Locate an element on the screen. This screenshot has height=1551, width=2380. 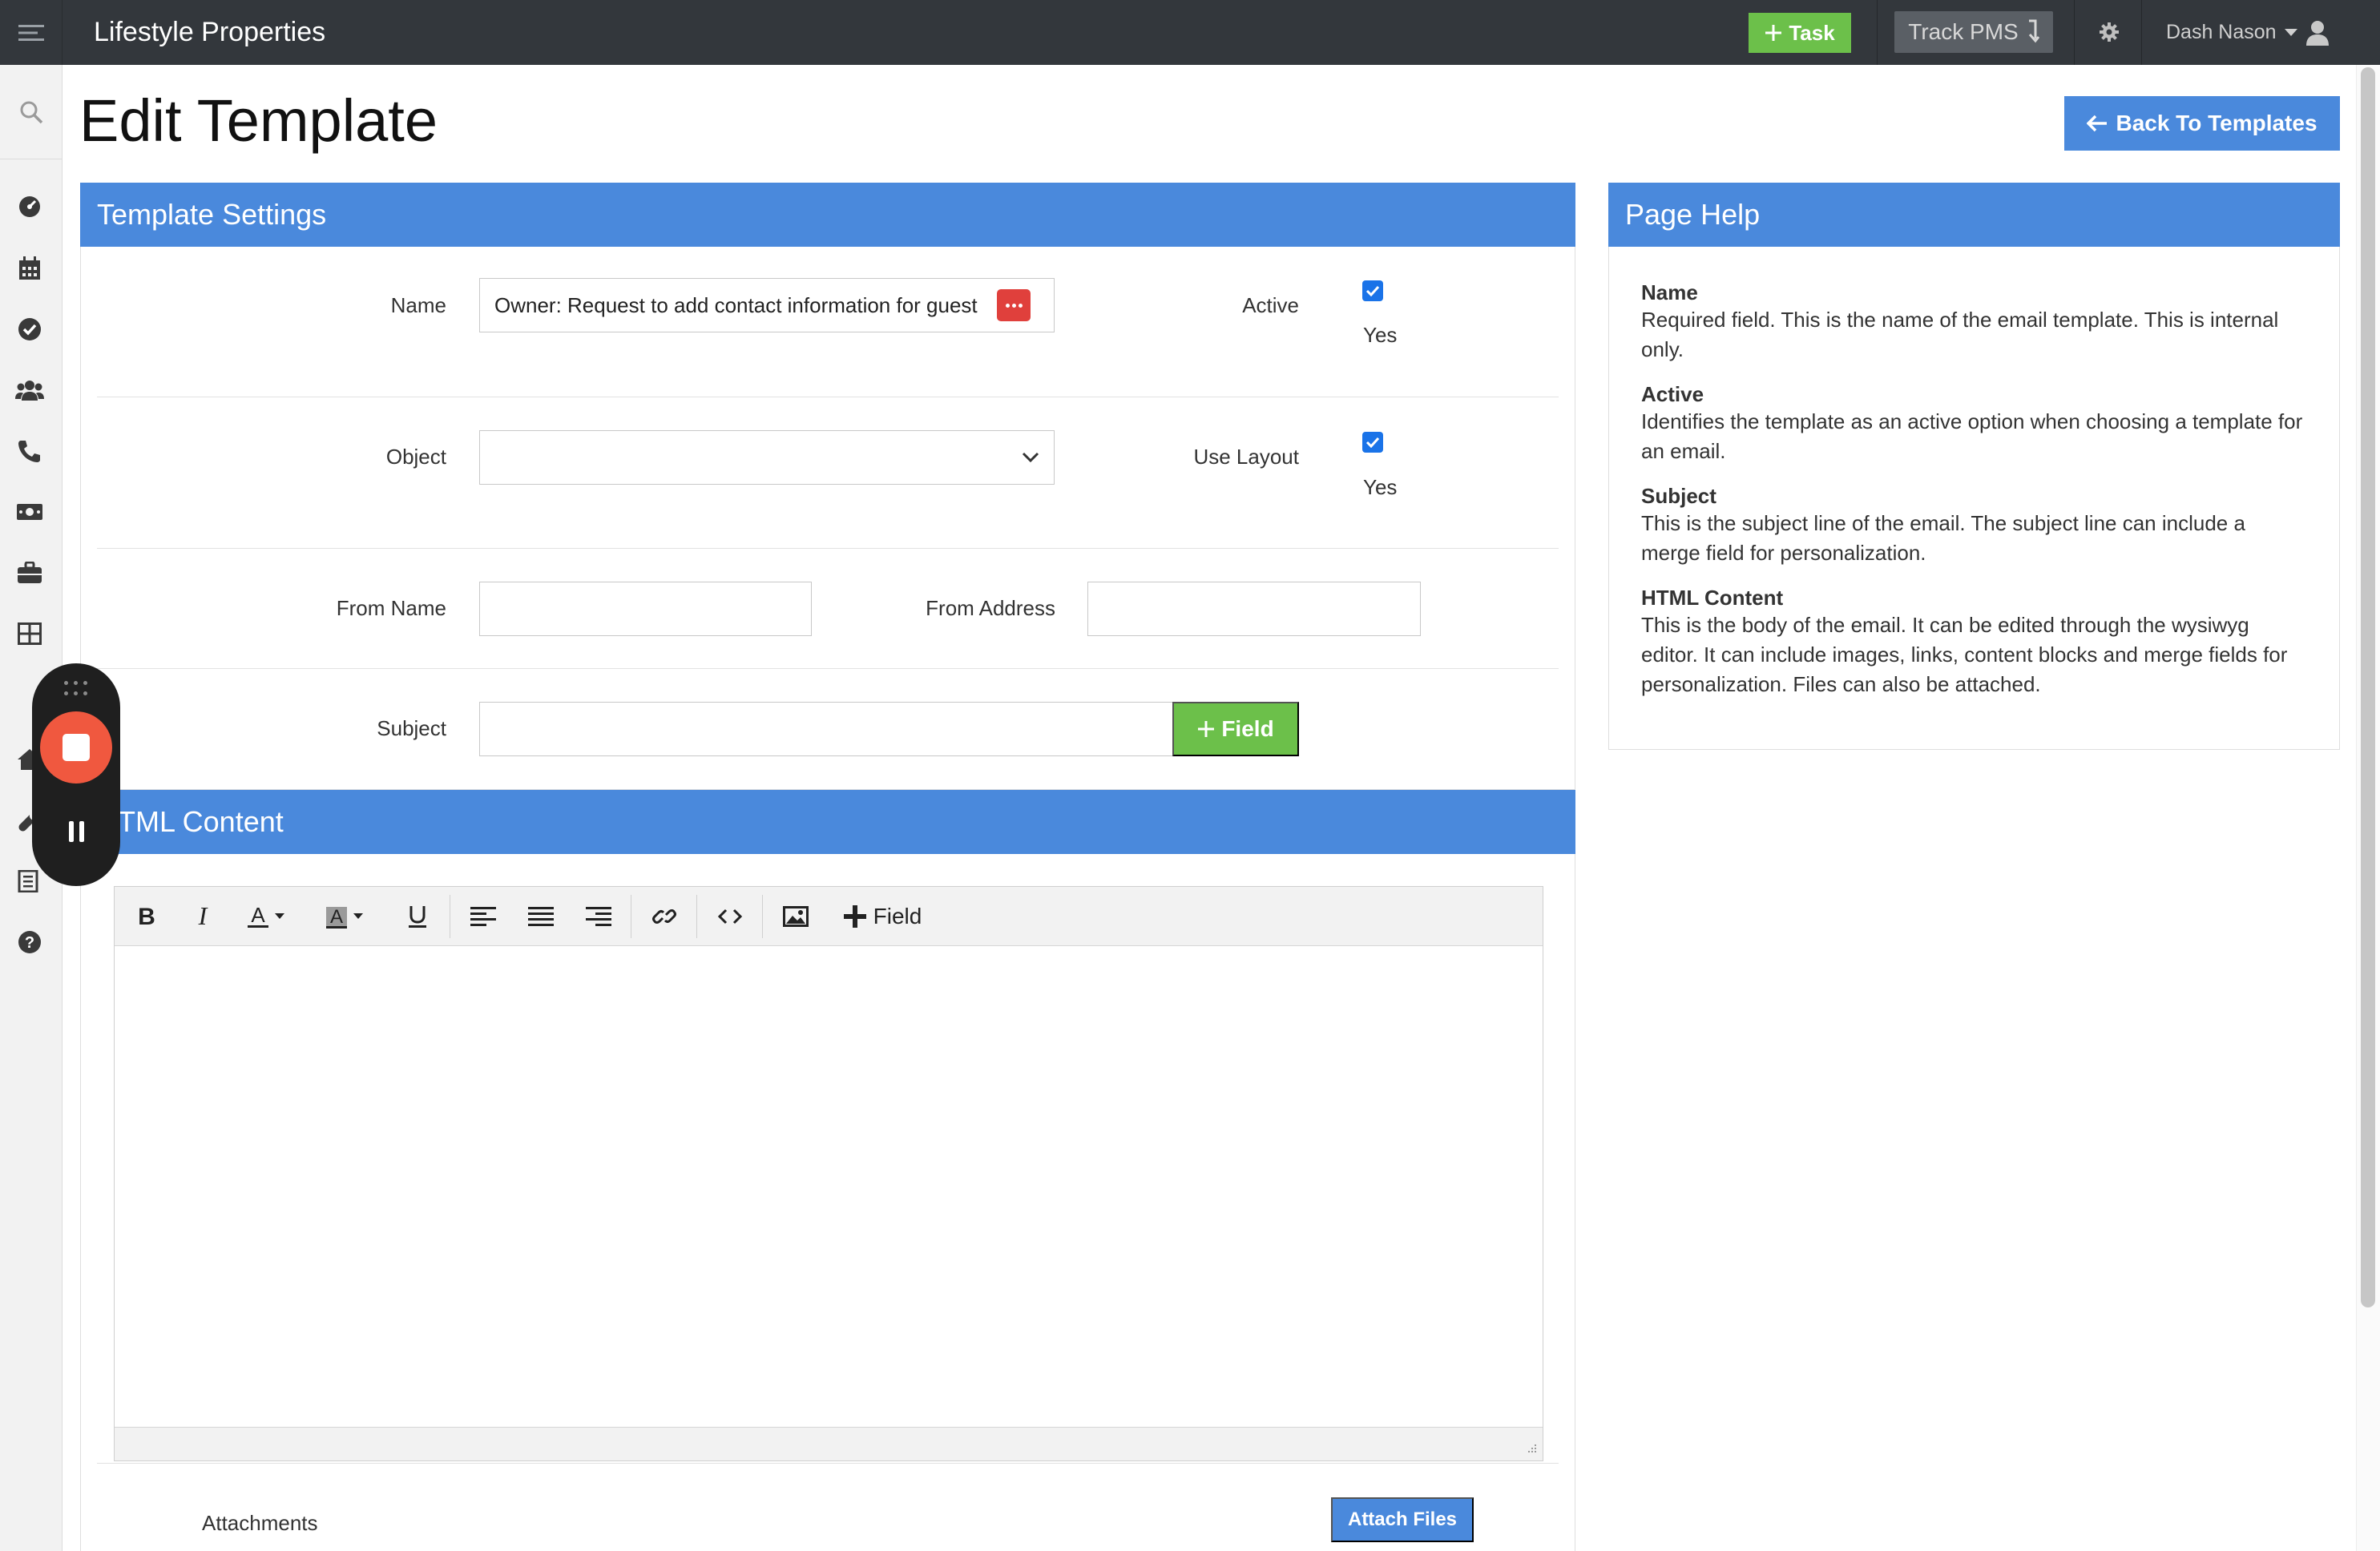
back-button-label: Back To Templates is located at coordinates (2216, 123).